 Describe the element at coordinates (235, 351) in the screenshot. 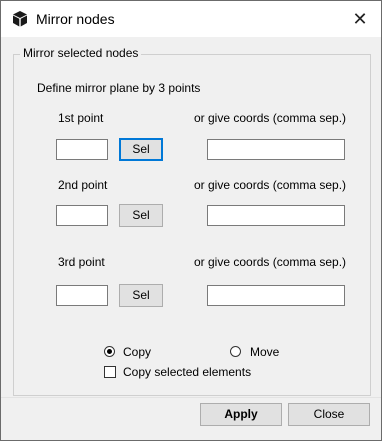

I see `move-radio` at that location.